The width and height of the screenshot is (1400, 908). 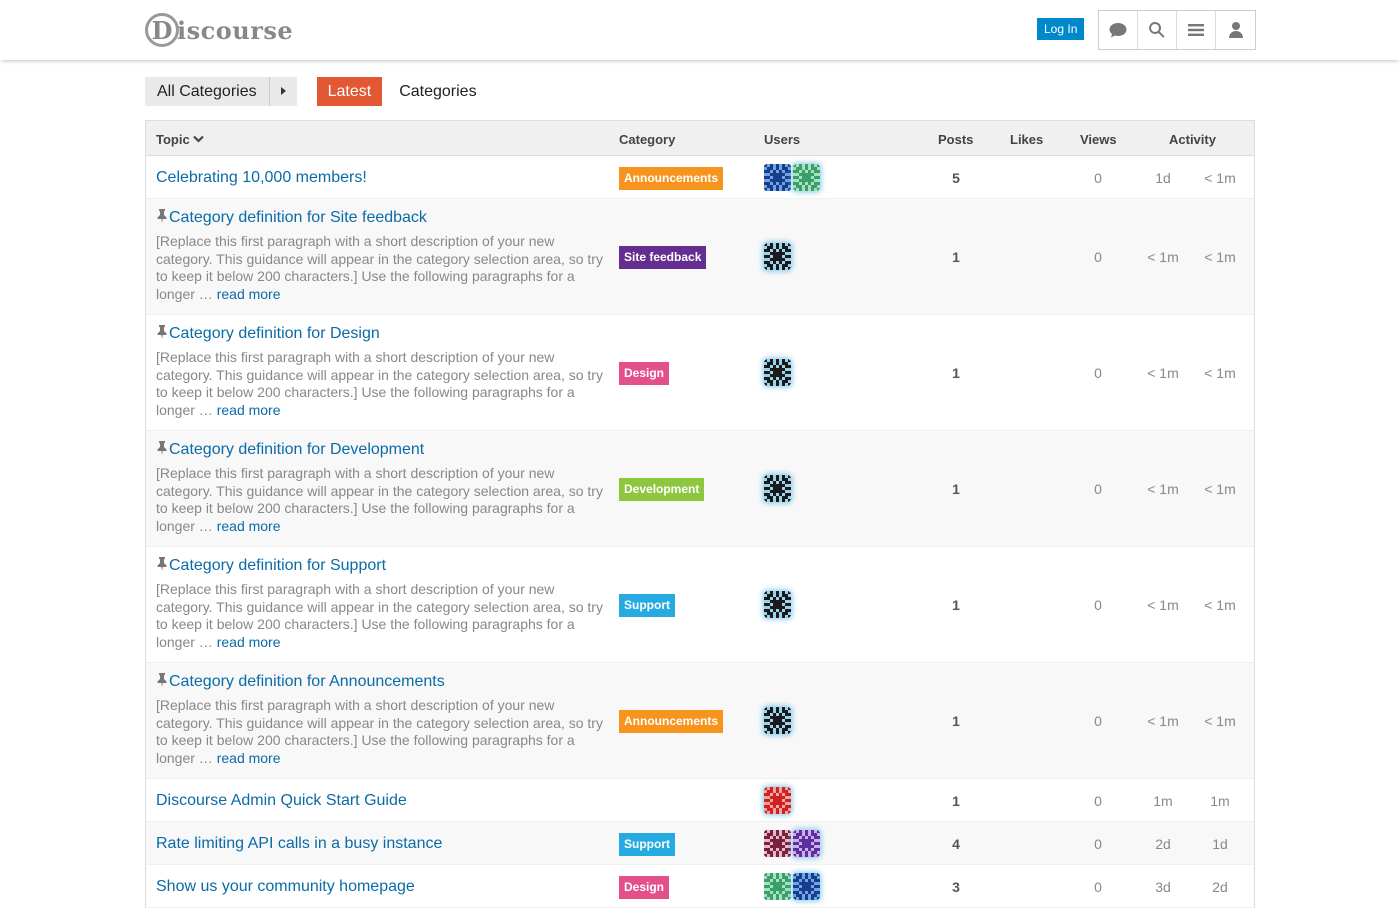 I want to click on header-activity: Activity, so click(x=1192, y=139).